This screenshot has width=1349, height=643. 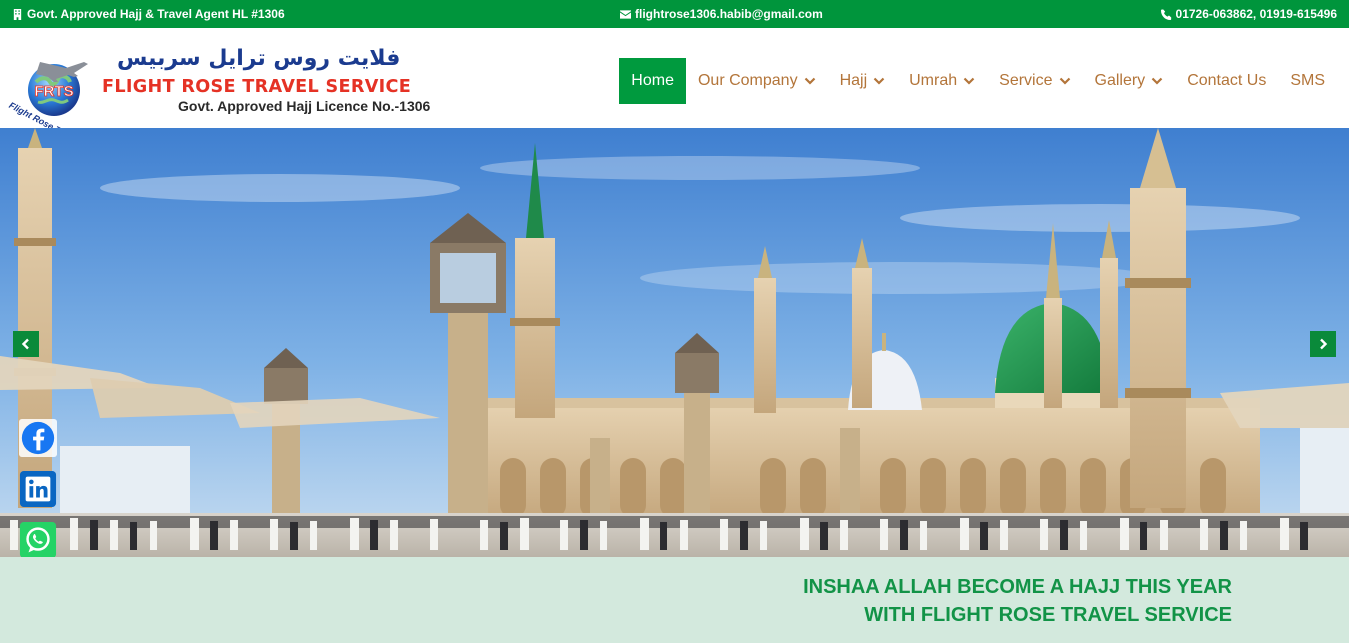 I want to click on logo-brand-text: FLIGHT ROSE TRAVEL SERVICE, so click(x=257, y=86).